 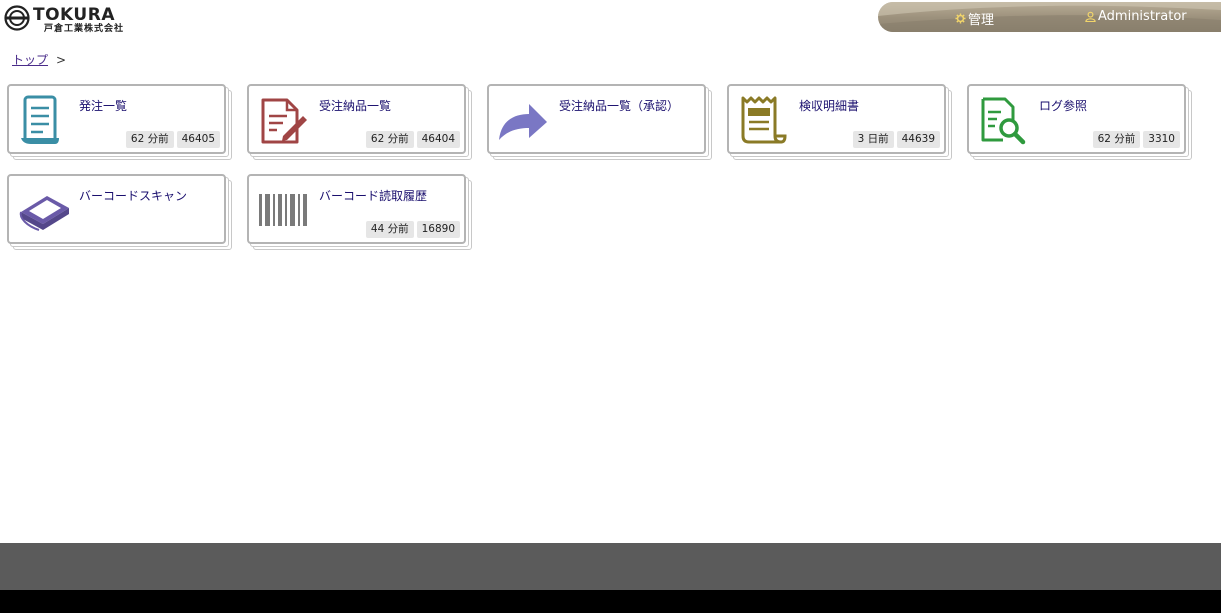 I want to click on logo-subtitle: 戸倉工業株式会社, so click(x=84, y=29).